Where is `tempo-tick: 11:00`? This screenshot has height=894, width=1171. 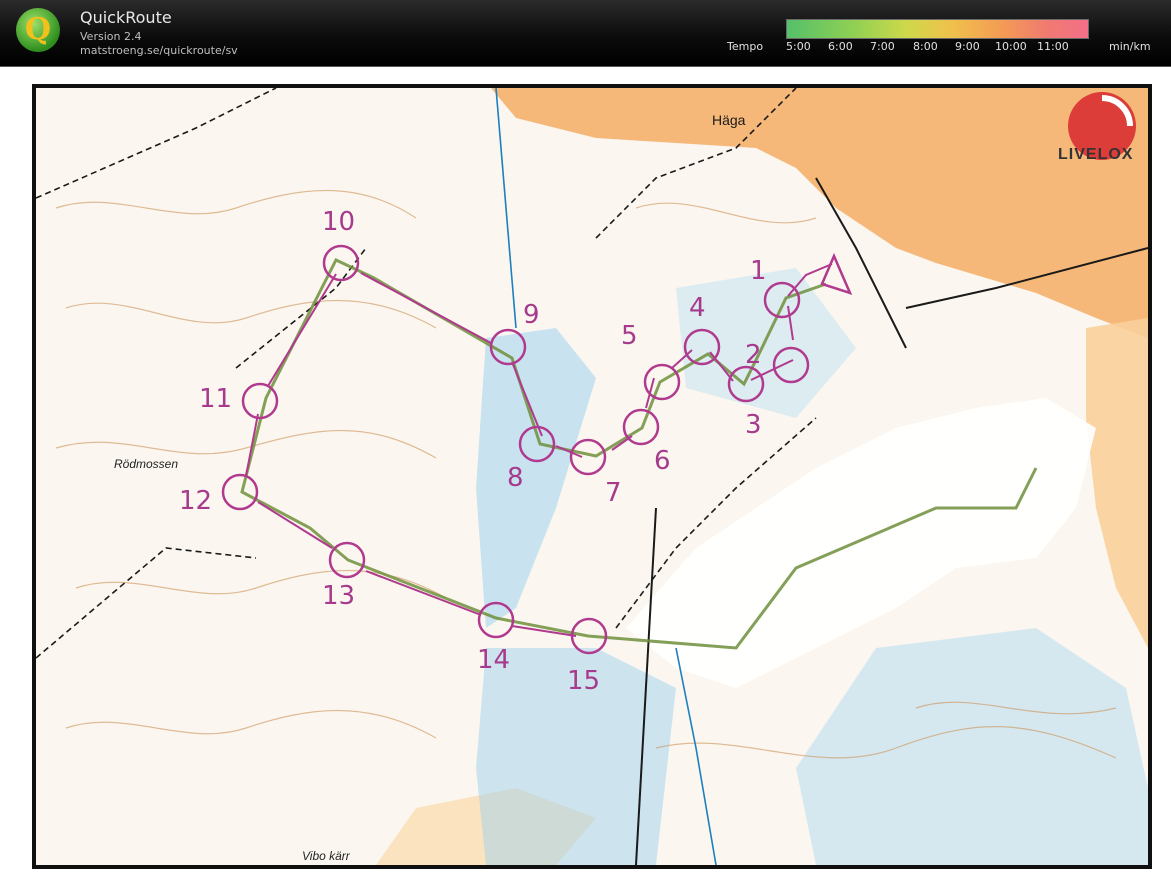
tempo-tick: 11:00 is located at coordinates (1053, 46).